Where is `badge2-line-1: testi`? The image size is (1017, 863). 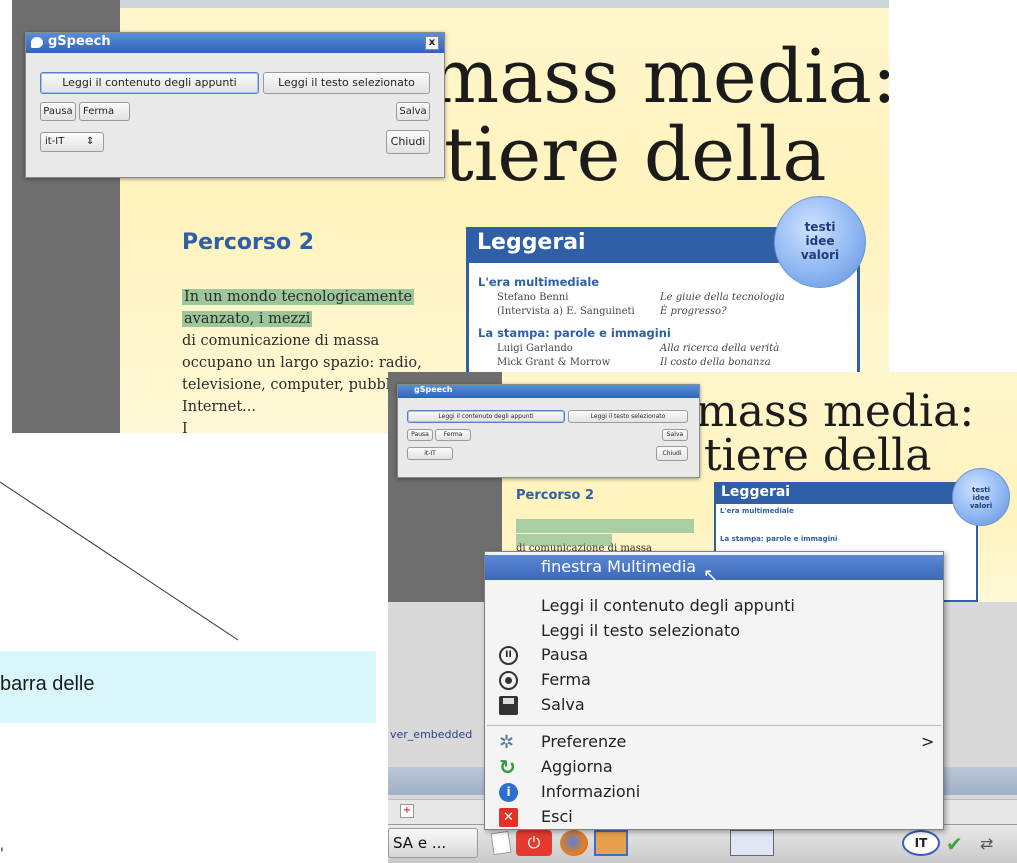
badge2-line-1: testi is located at coordinates (980, 490).